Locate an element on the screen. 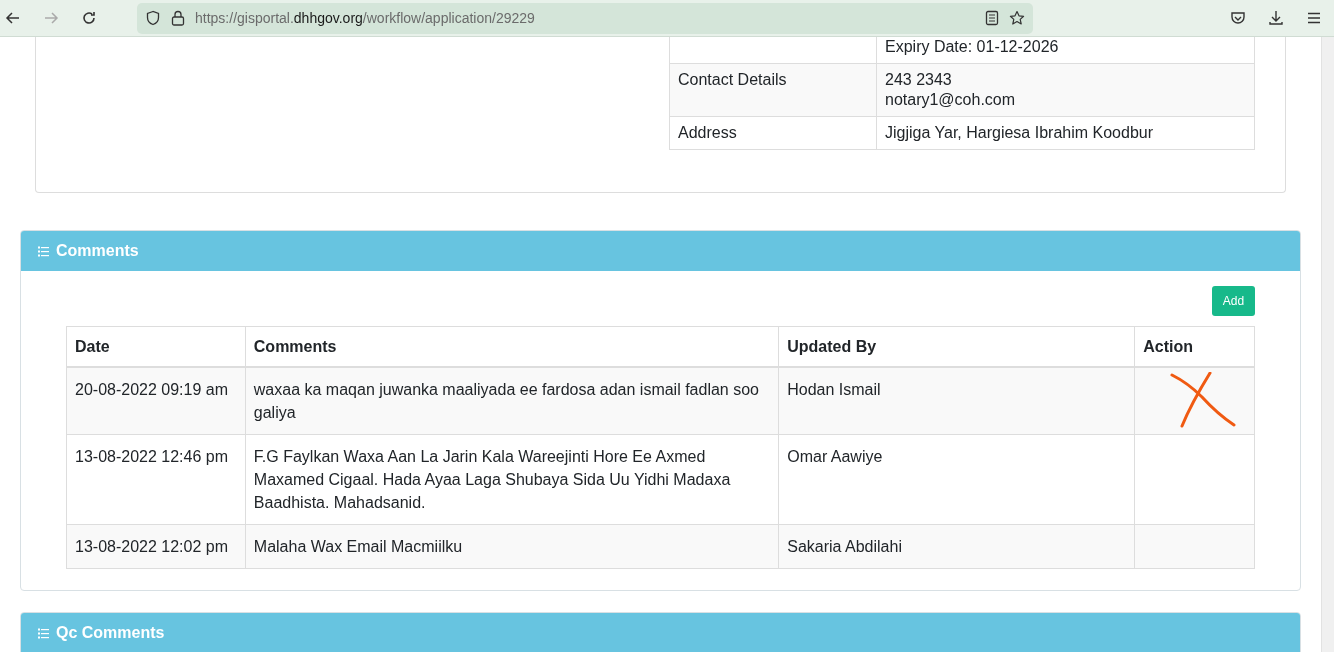  panel-title: Comments is located at coordinates (97, 251).